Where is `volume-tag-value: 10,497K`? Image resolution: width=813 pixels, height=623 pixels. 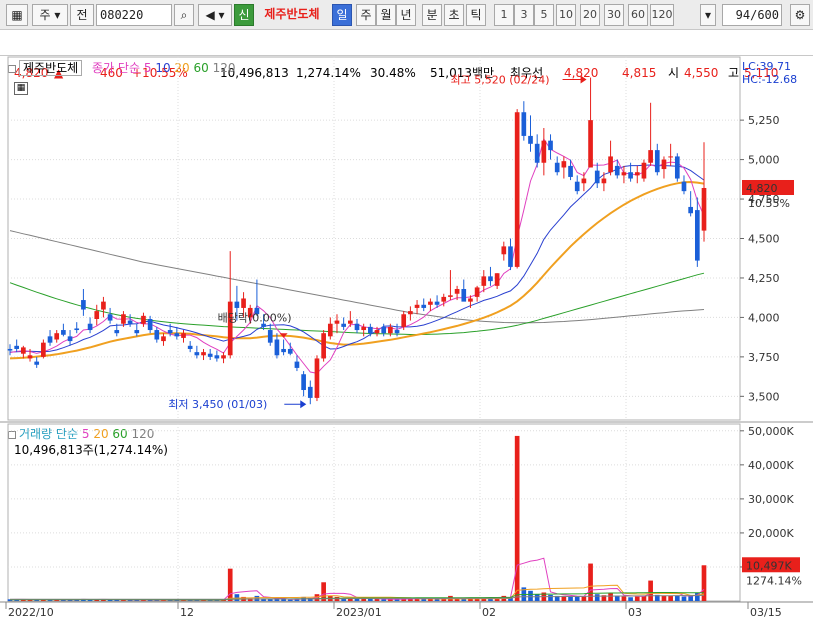
volume-tag-value: 10,497K is located at coordinates (769, 565).